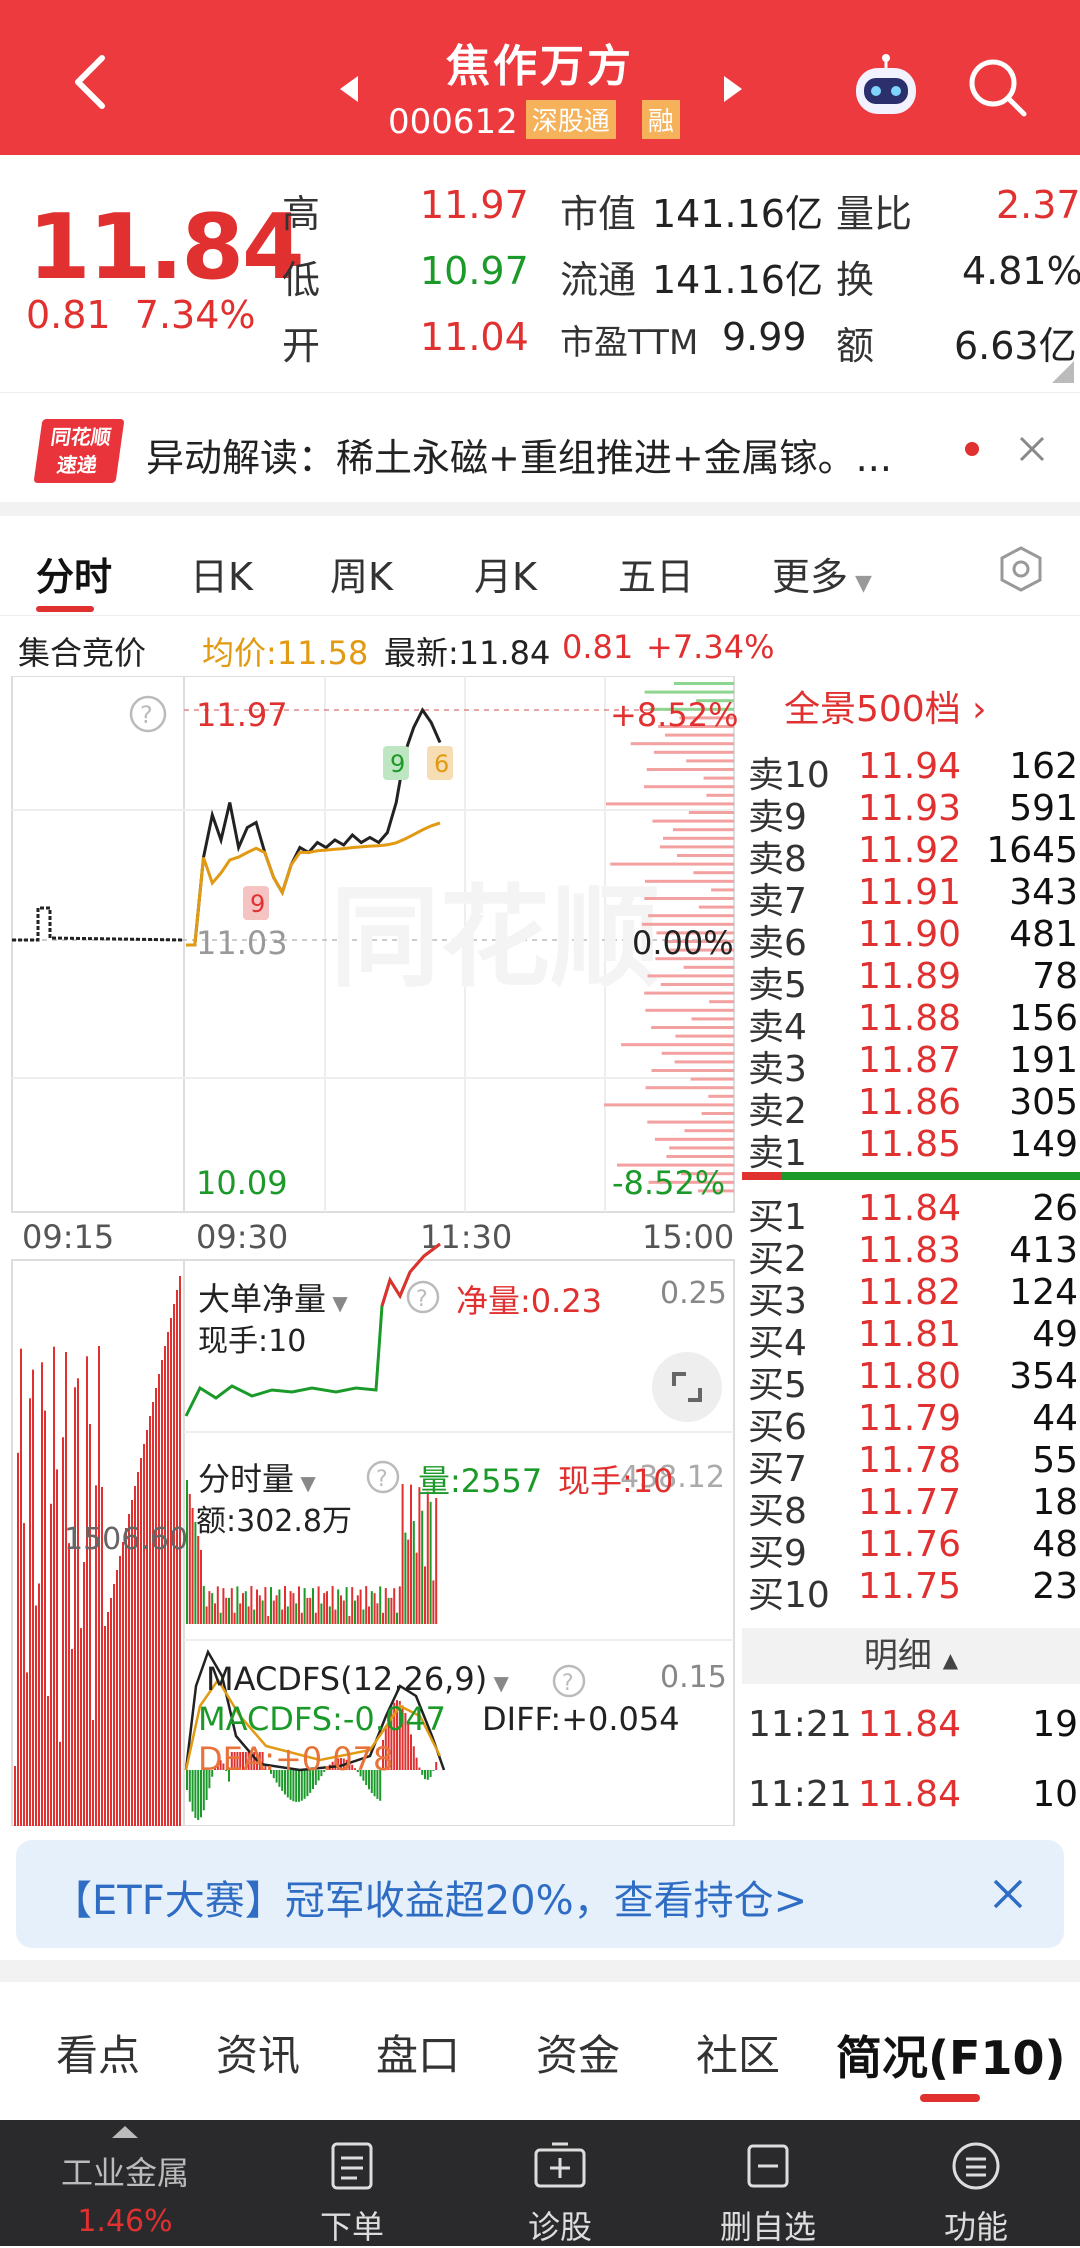 This screenshot has width=1080, height=2248. I want to click on etf-banner: 【ETF大赛】冠军收益超20%，查看持仓>, so click(540, 1894).